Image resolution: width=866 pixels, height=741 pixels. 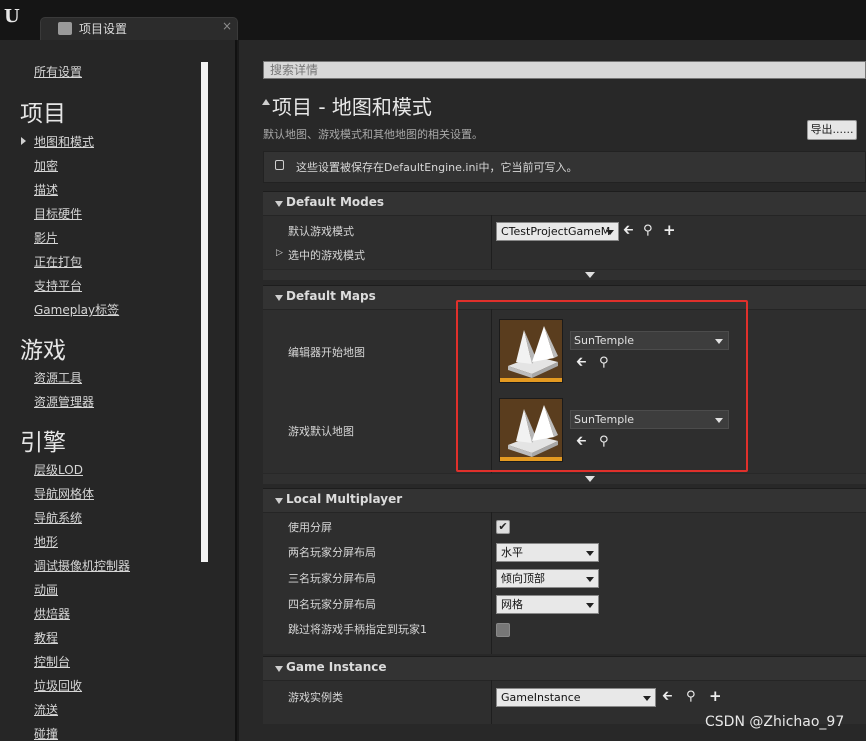 What do you see at coordinates (357, 629) in the screenshot?
I see `skip-gamepad-label: 跳过将游戏手柄指定到玩家1` at bounding box center [357, 629].